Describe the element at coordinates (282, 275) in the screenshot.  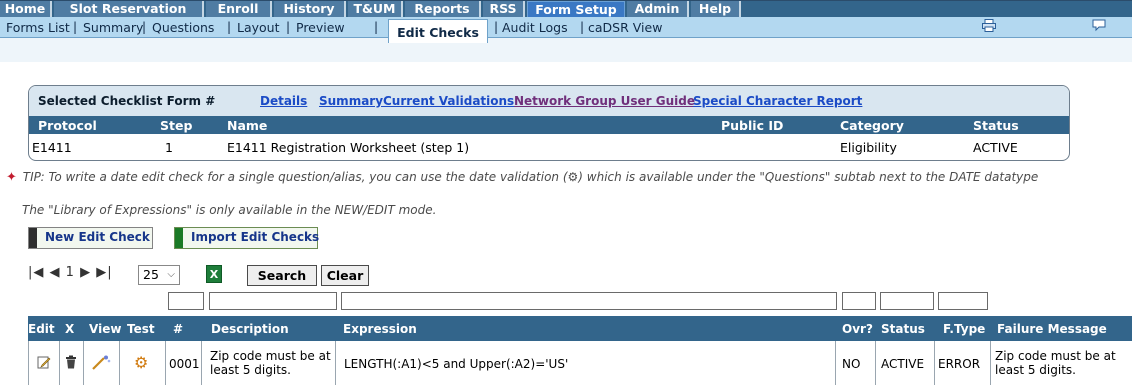
I see `search-button: Search` at that location.